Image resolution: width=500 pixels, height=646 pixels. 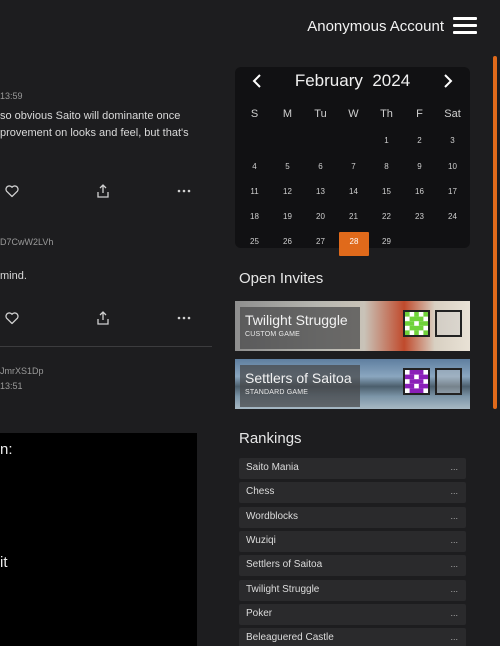 I want to click on calendar-day: 24, so click(x=452, y=218).